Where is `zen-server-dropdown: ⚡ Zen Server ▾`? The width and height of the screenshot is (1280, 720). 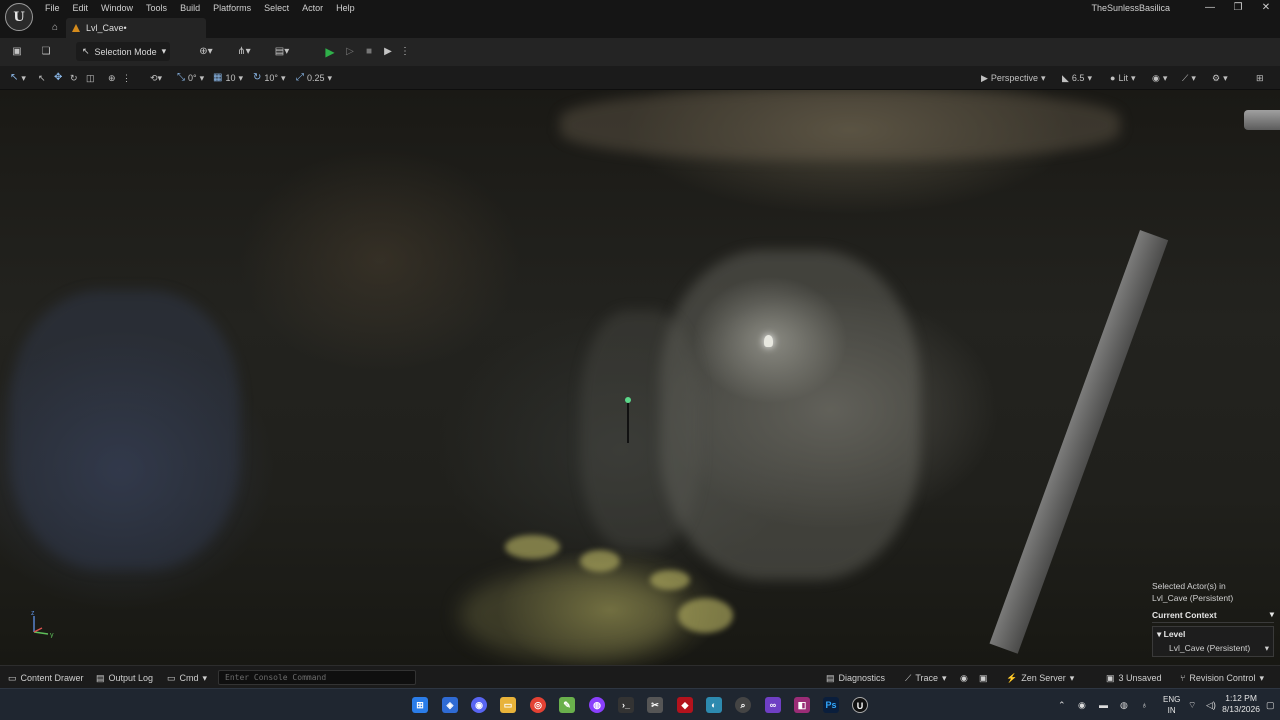 zen-server-dropdown: ⚡ Zen Server ▾ is located at coordinates (1040, 678).